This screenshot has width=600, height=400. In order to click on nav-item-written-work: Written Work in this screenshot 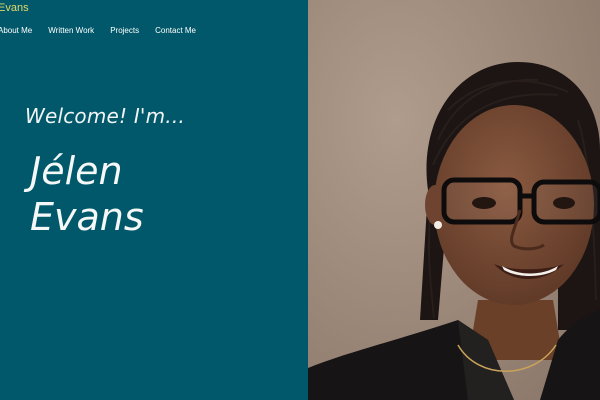, I will do `click(71, 30)`.